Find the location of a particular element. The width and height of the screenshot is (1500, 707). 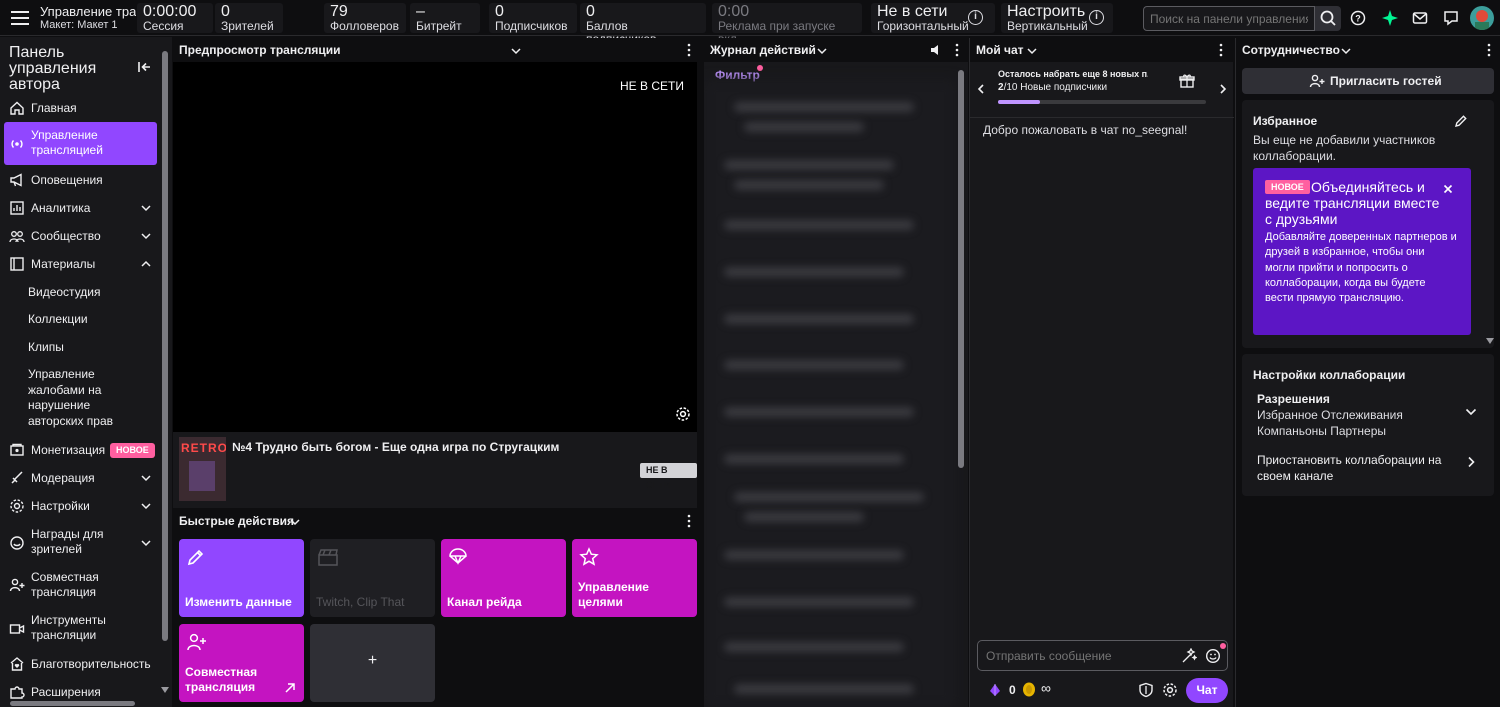

whispers-icon is located at coordinates (1451, 18).